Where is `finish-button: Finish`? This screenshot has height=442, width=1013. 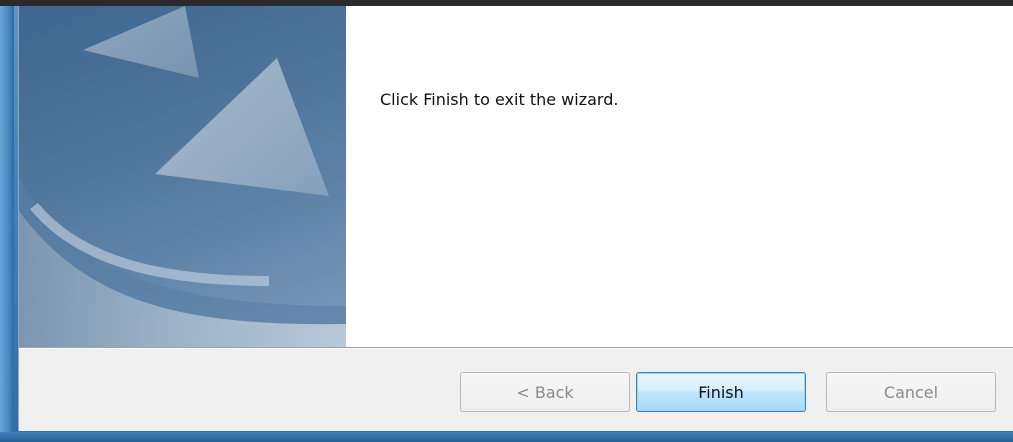 finish-button: Finish is located at coordinates (721, 392).